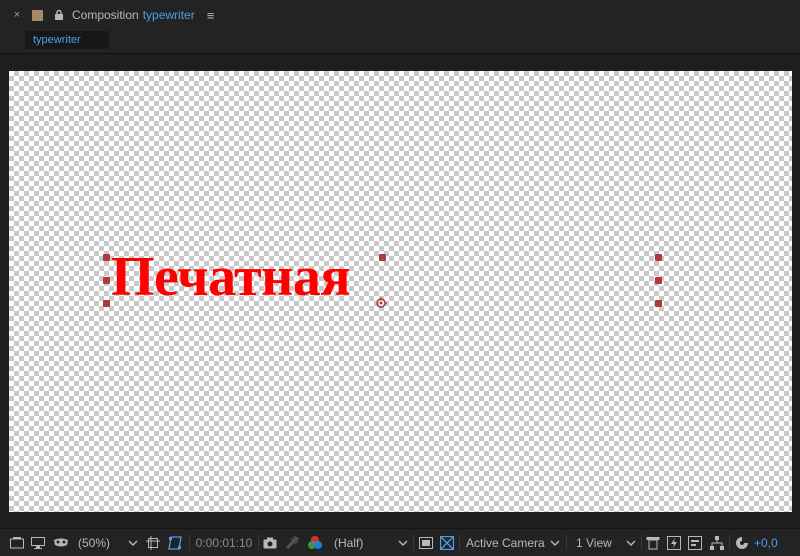  I want to click on view-layout-dropdown: 1 View, so click(605, 543).